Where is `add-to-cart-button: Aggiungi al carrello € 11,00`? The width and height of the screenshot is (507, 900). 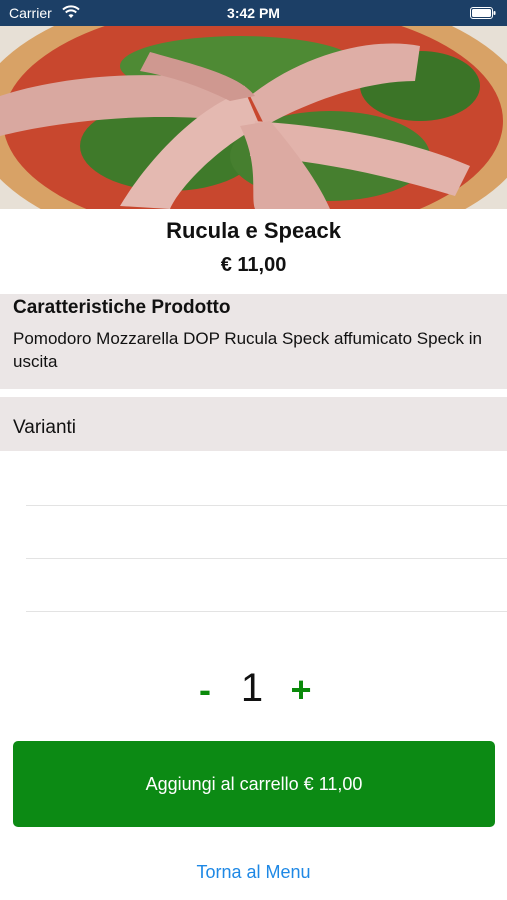
add-to-cart-button: Aggiungi al carrello € 11,00 is located at coordinates (254, 784).